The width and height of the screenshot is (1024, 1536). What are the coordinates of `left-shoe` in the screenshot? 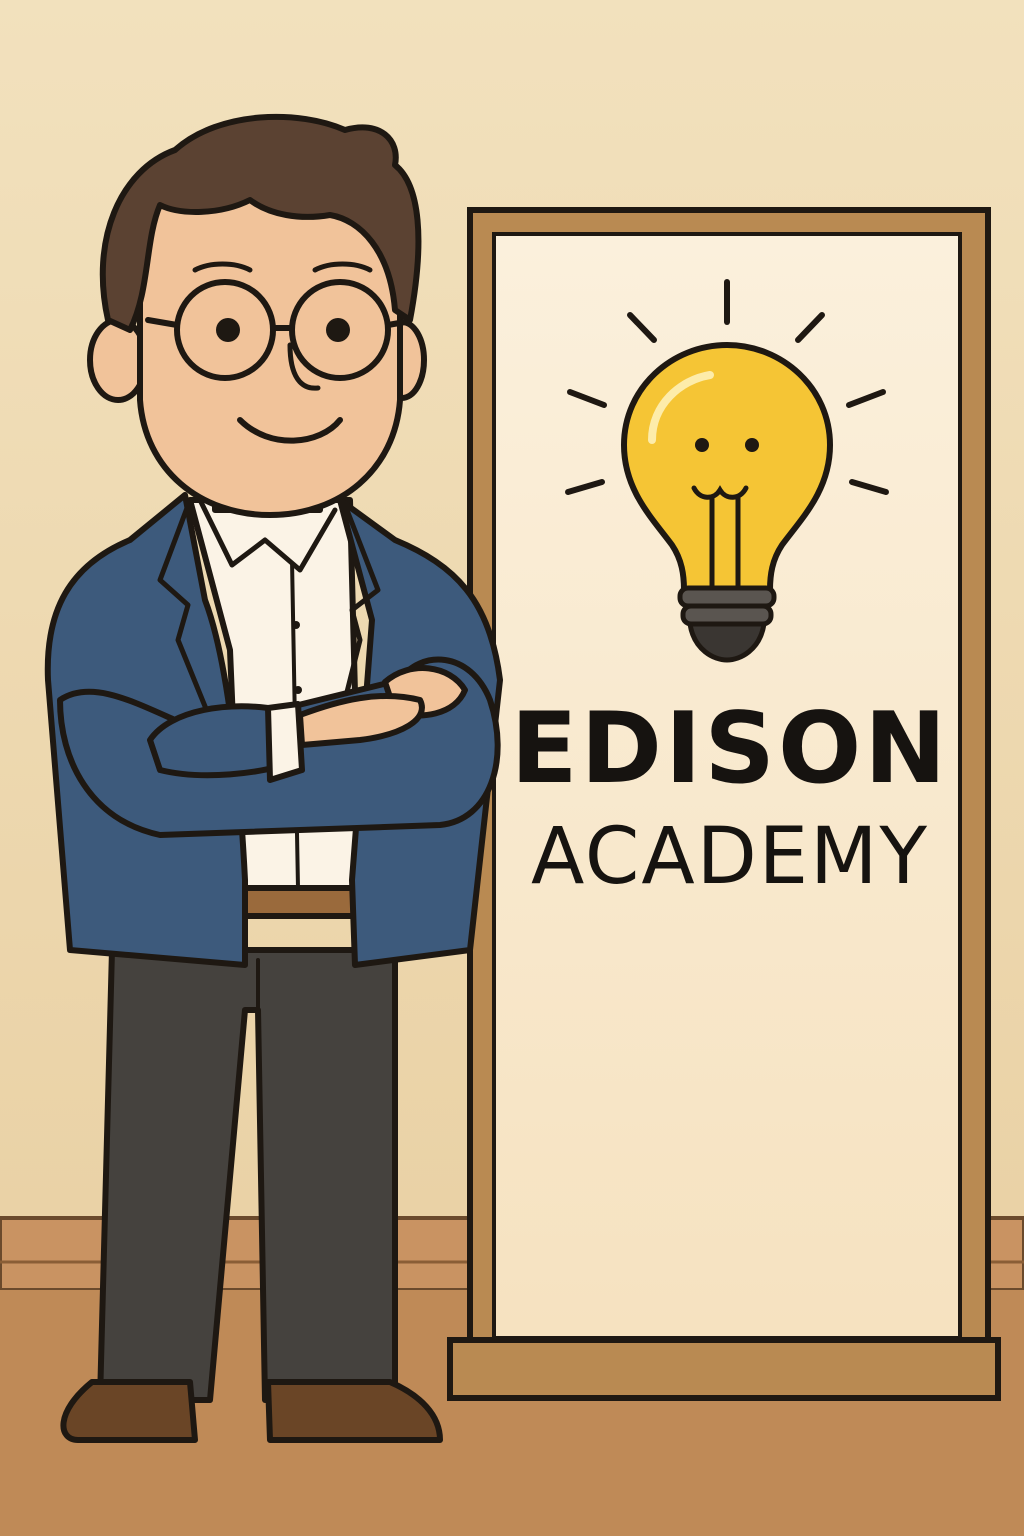 It's located at (129, 1411).